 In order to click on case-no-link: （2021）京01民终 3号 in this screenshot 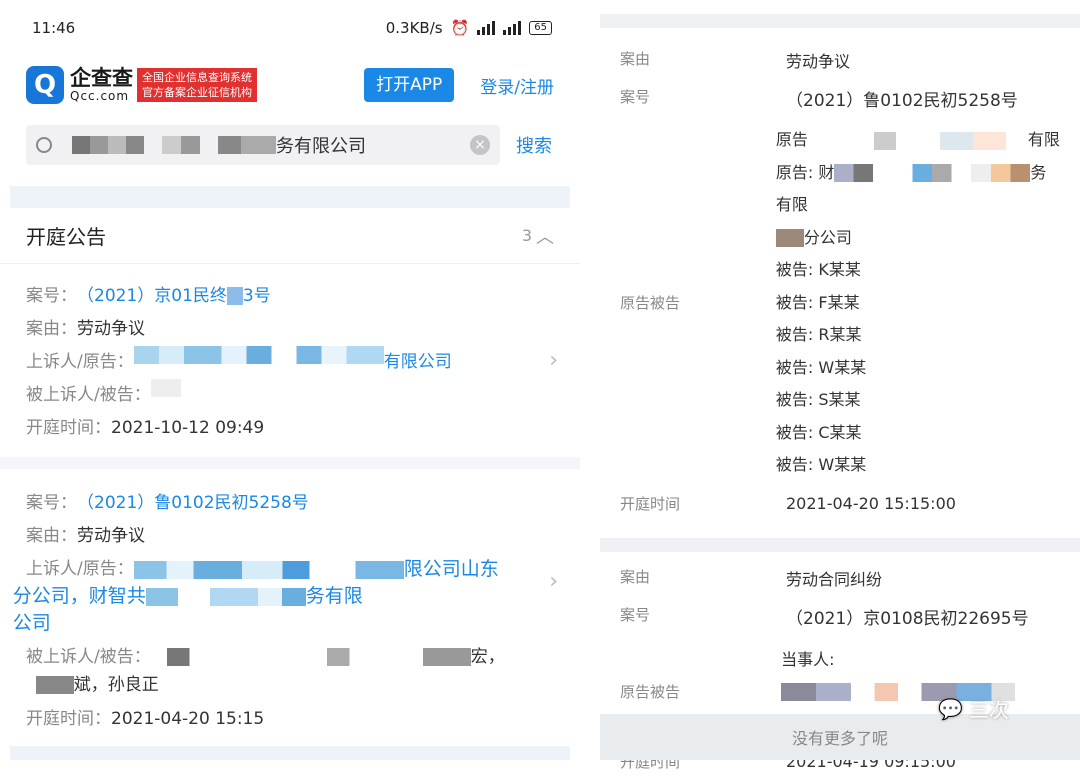, I will do `click(174, 296)`.